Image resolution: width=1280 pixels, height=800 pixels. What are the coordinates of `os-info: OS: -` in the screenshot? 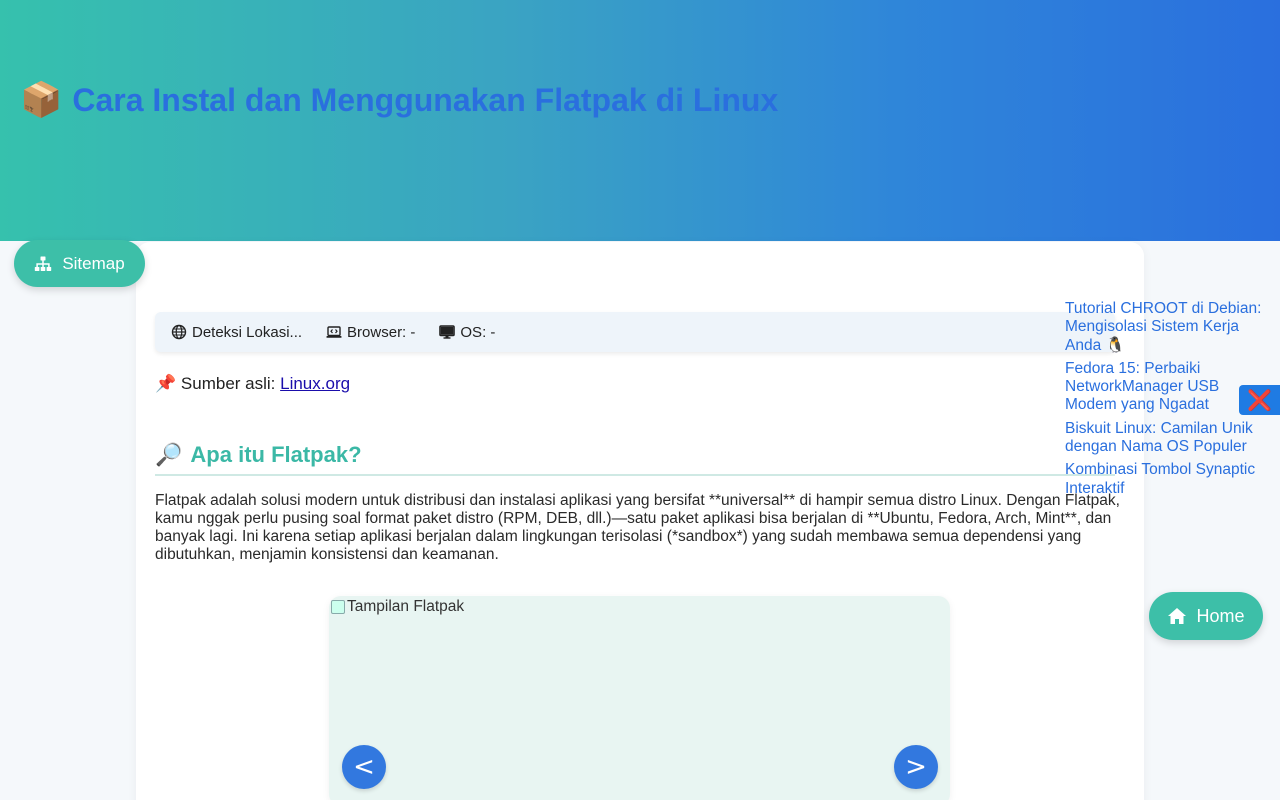 It's located at (467, 332).